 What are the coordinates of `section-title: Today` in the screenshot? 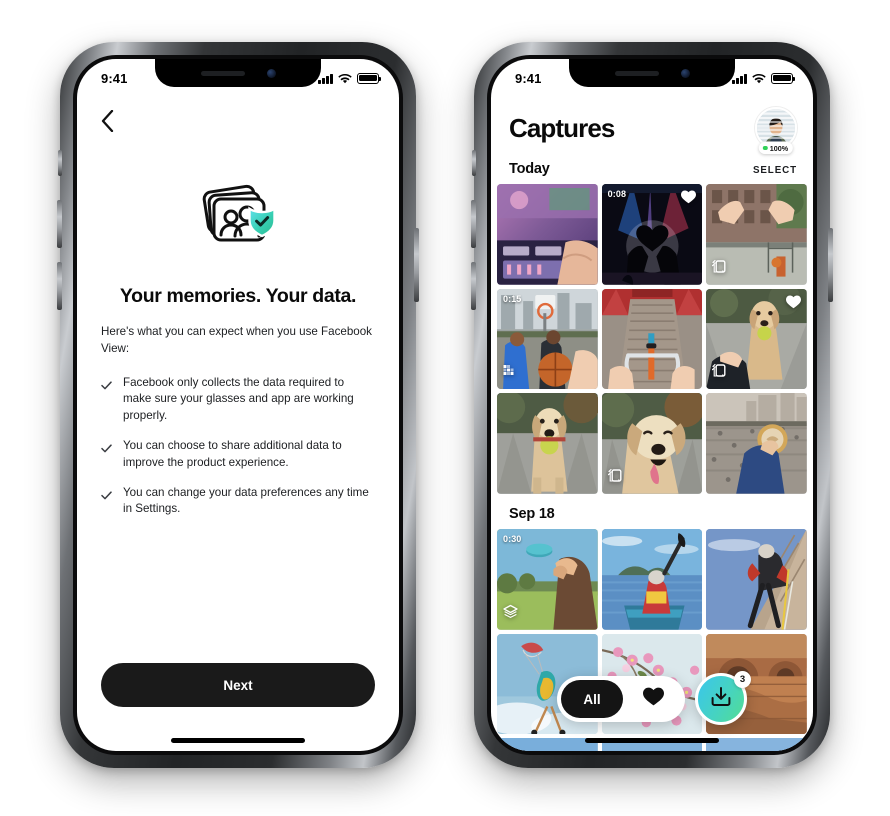 It's located at (529, 169).